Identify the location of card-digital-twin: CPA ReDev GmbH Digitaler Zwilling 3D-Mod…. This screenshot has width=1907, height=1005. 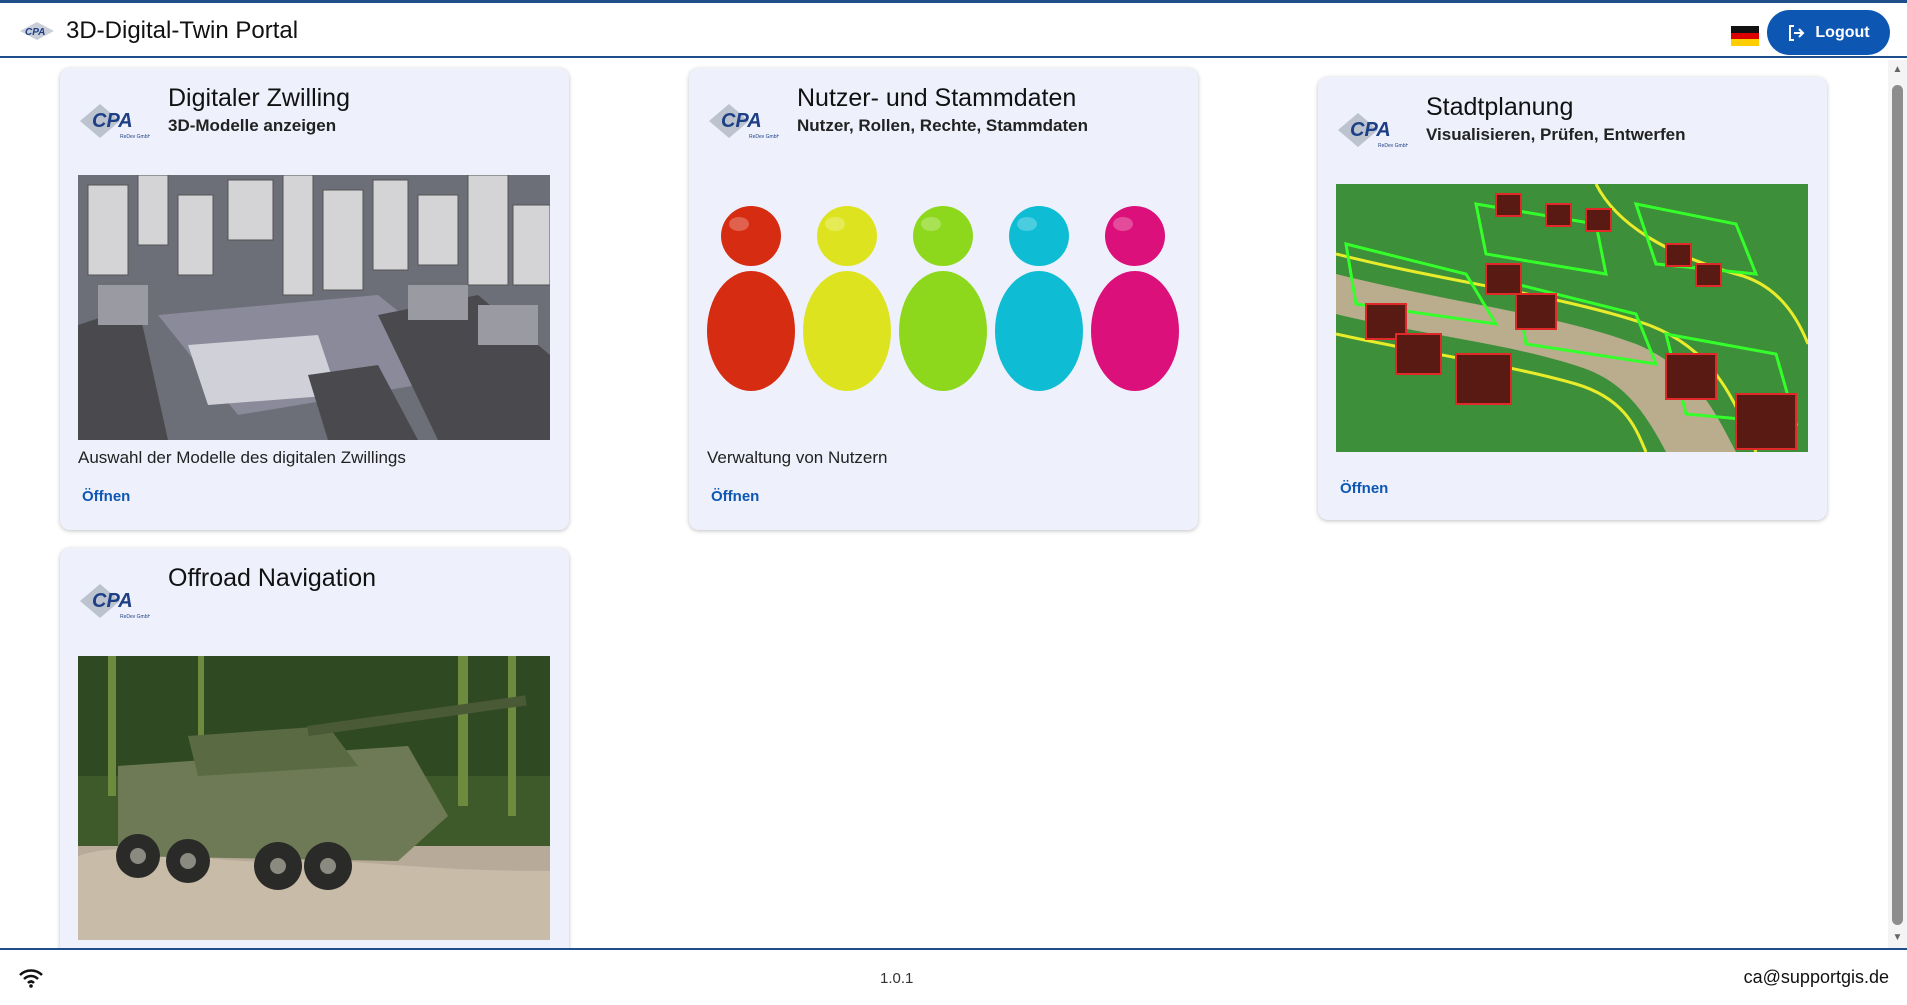
(314, 299).